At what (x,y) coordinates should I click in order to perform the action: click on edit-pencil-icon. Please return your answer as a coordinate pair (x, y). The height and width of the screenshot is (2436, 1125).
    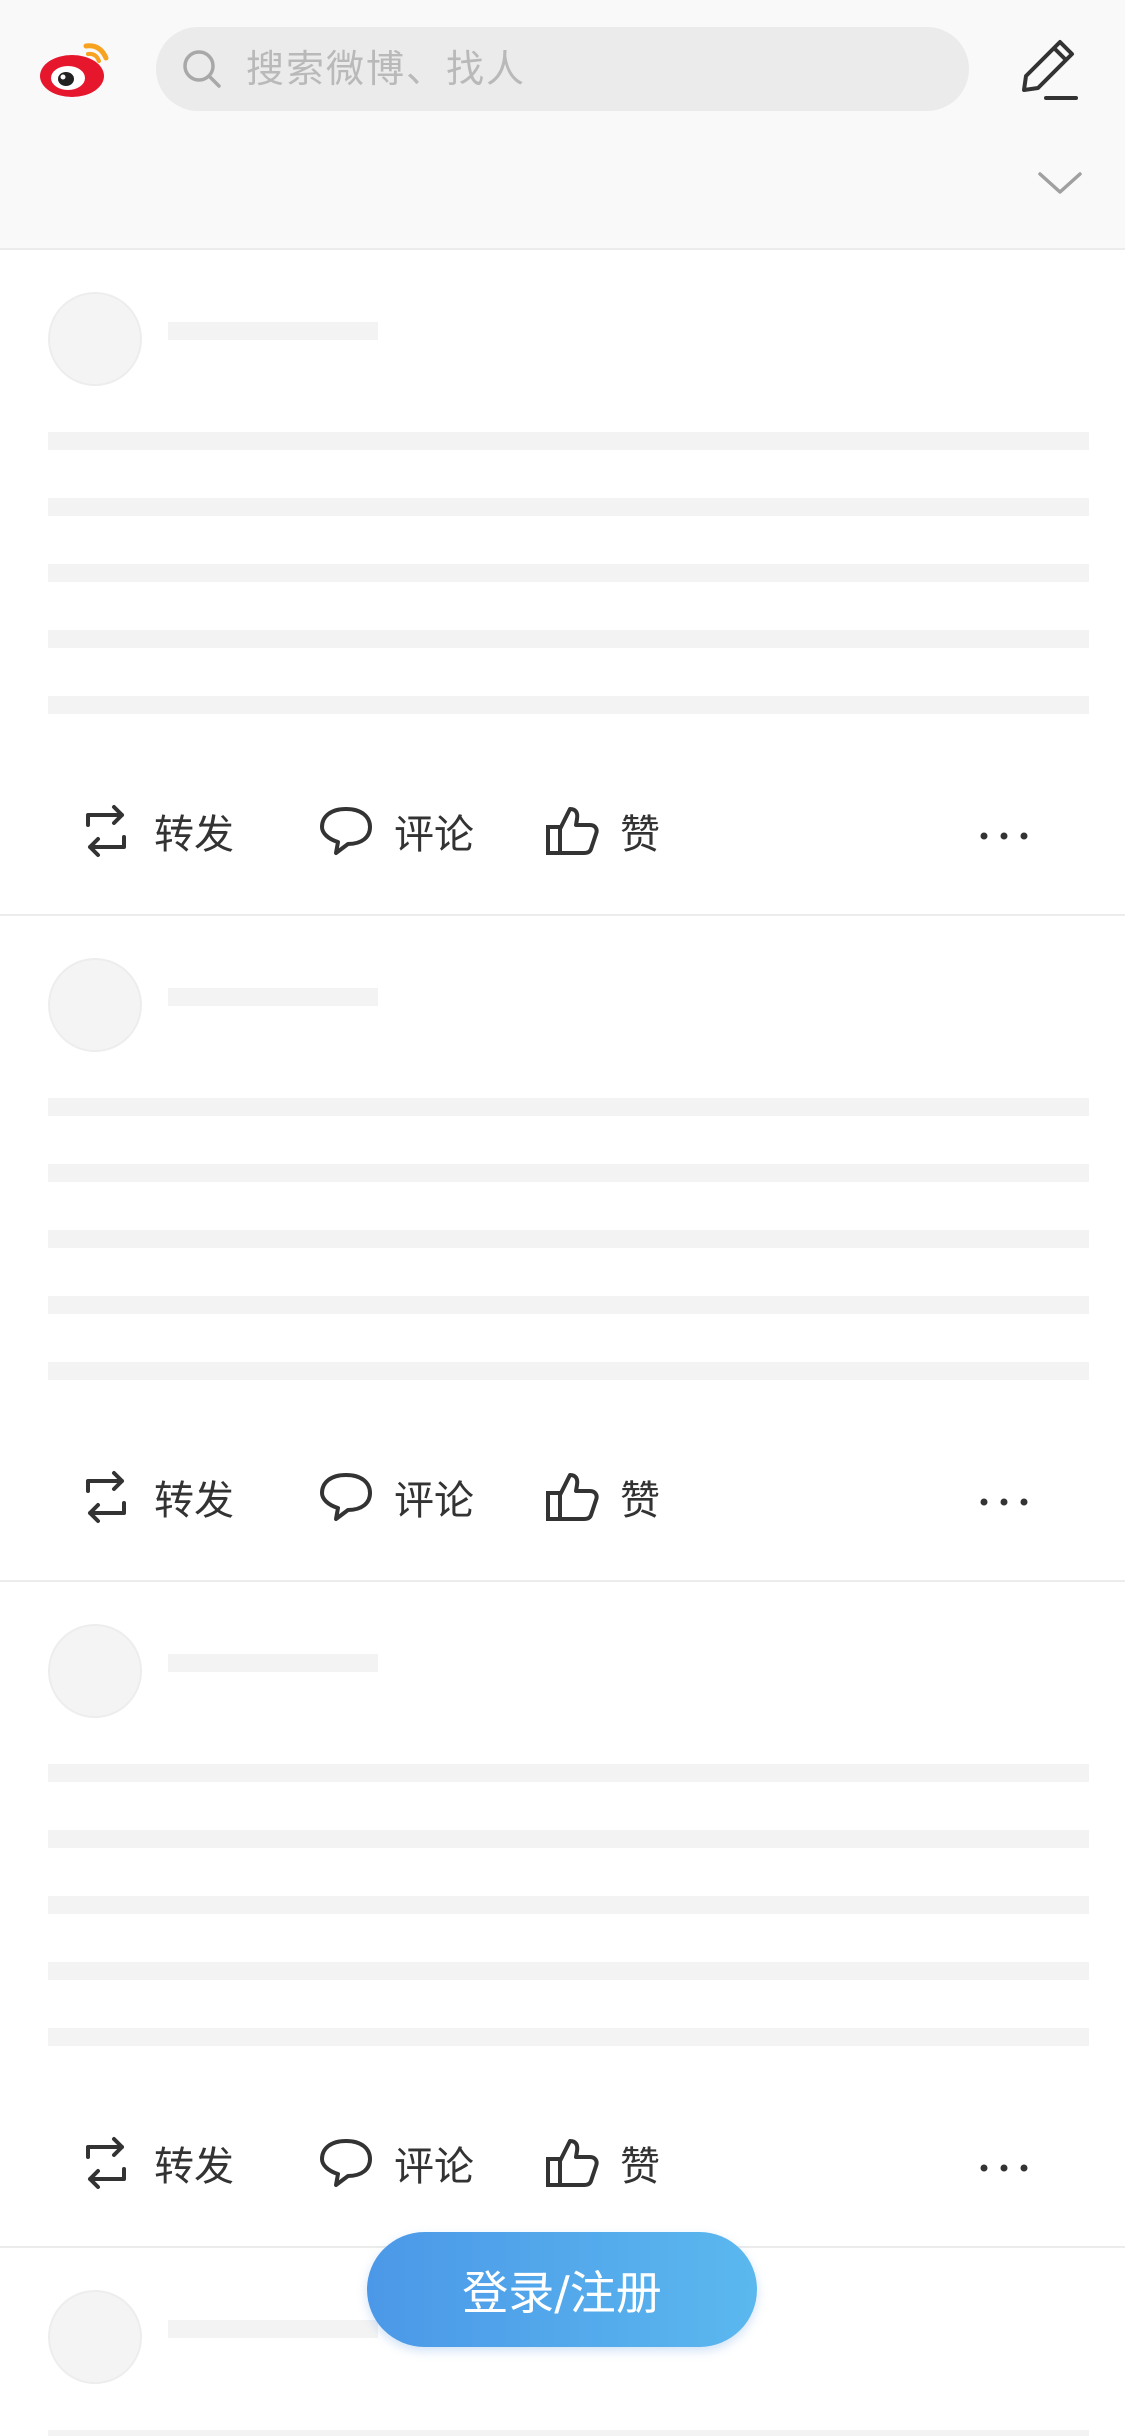
    Looking at the image, I should click on (1048, 67).